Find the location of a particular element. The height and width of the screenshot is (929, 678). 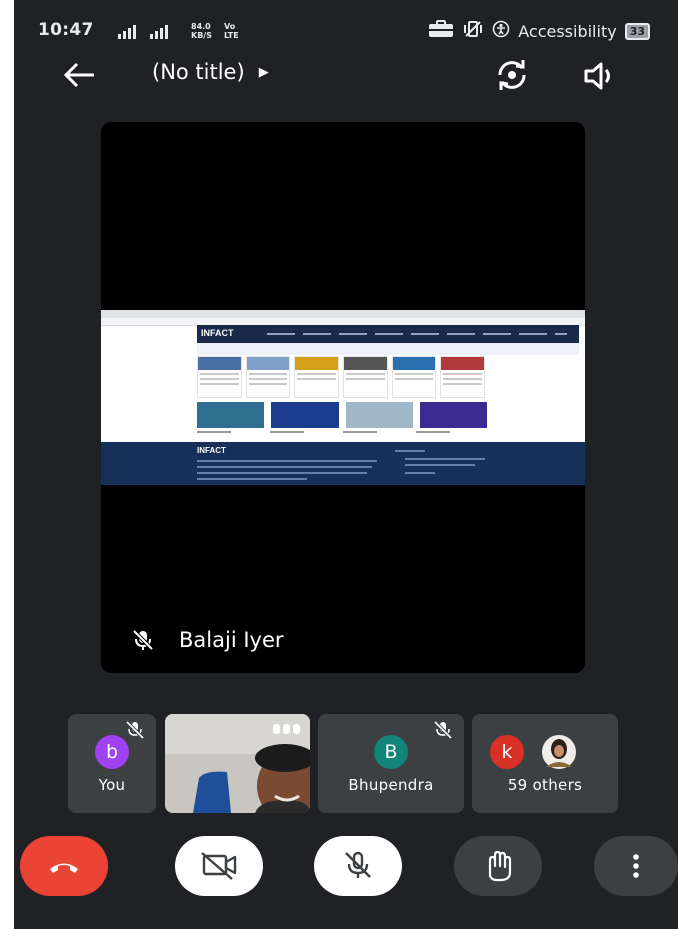

presenter-name: Balaji Iyer is located at coordinates (231, 640).